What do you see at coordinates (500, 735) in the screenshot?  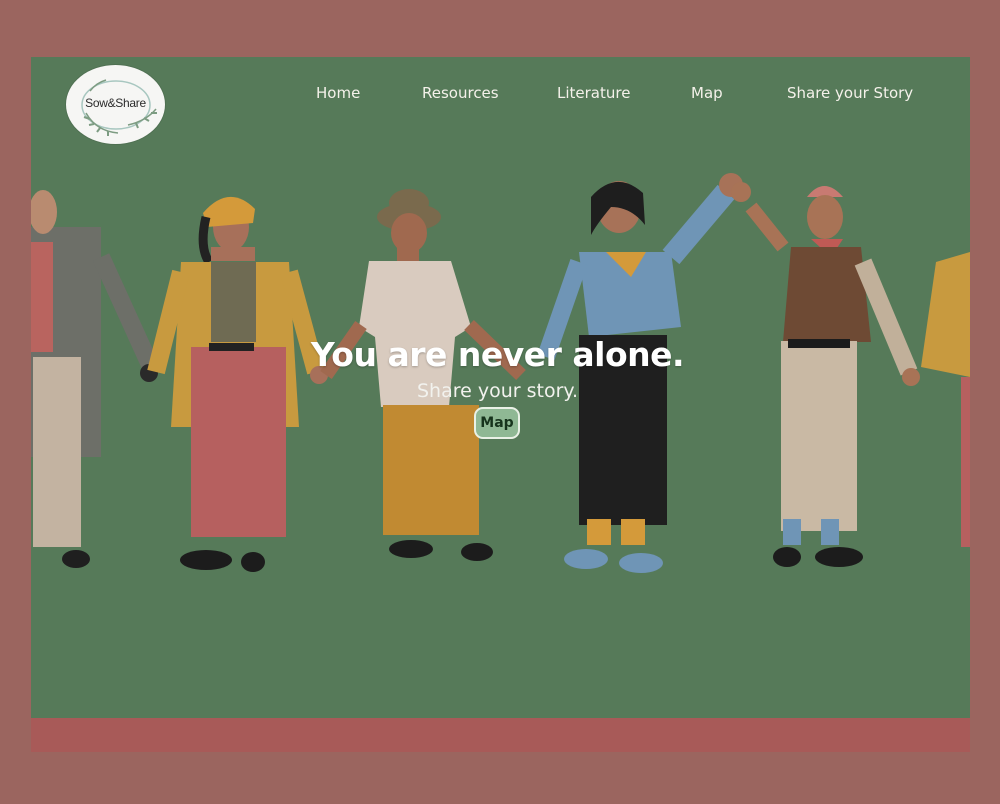 I see `footer-band` at bounding box center [500, 735].